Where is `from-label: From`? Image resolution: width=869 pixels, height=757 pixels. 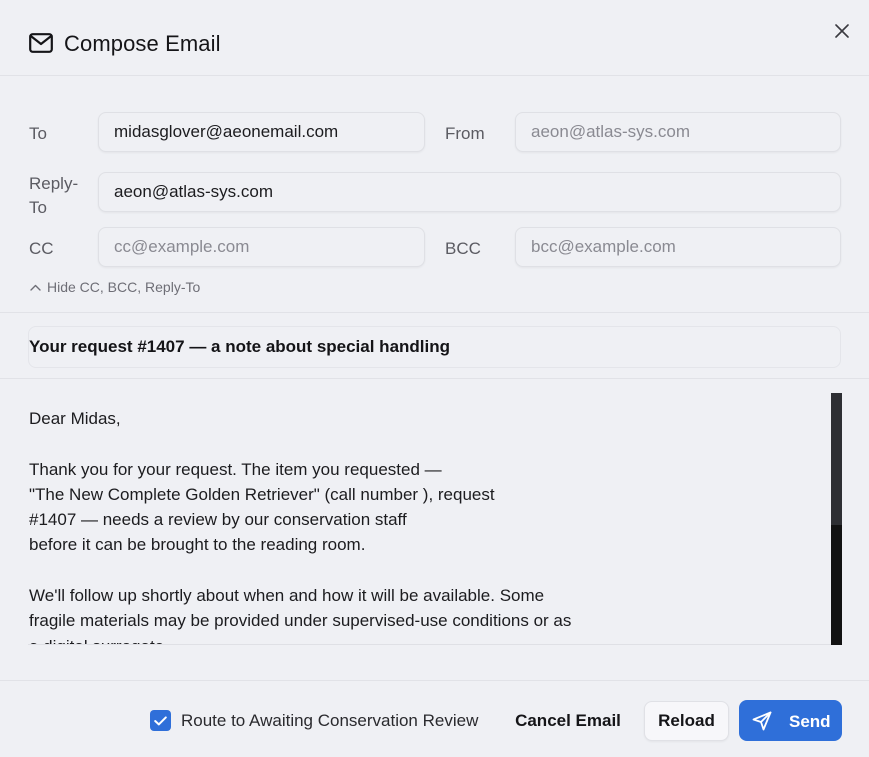 from-label: From is located at coordinates (465, 133).